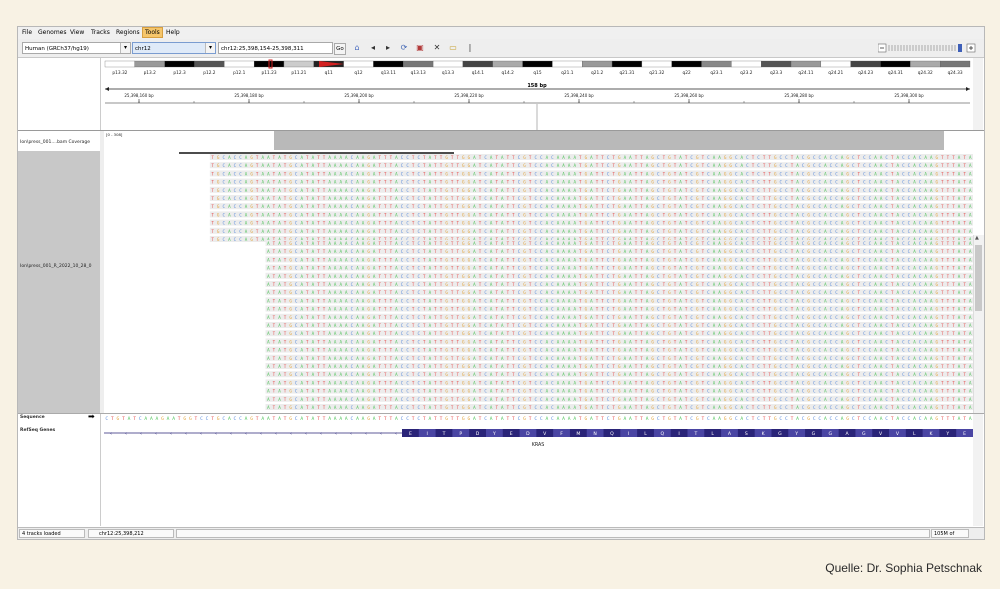  I want to click on scroll-up-icon: ▲, so click(977, 238).